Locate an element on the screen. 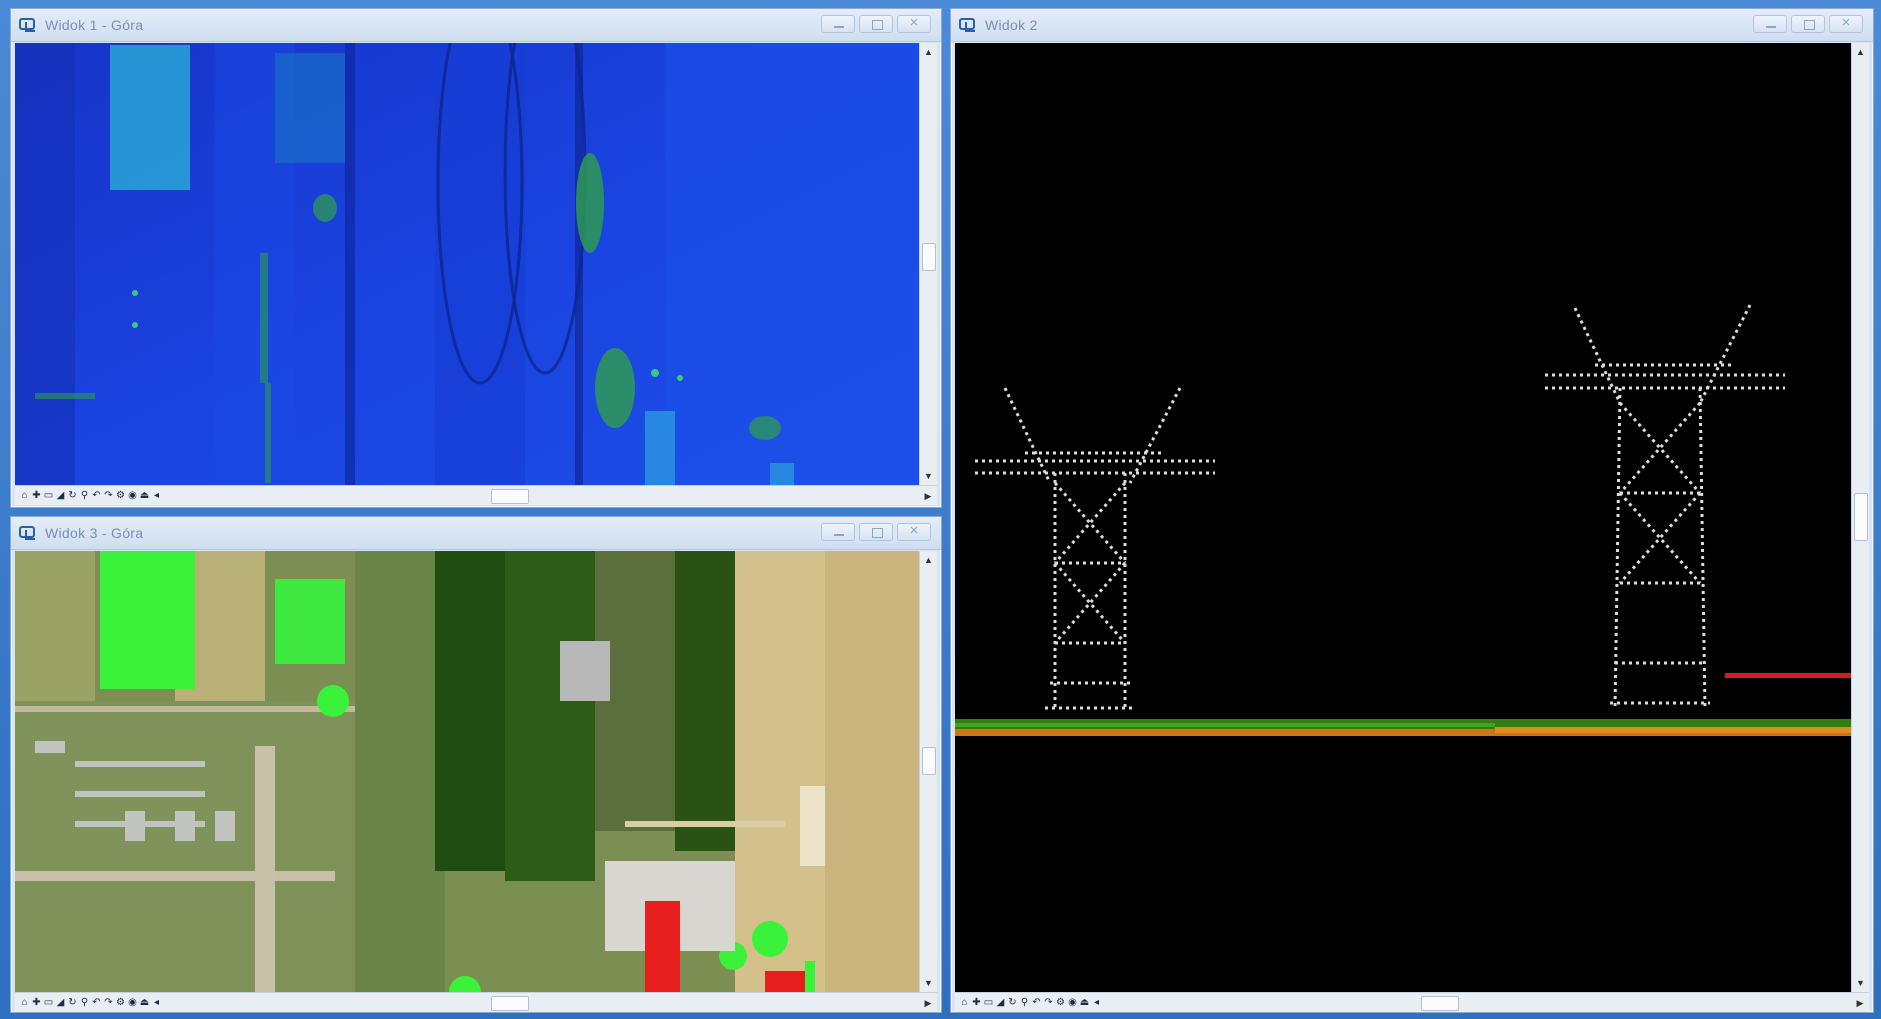 This screenshot has width=1881, height=1019. window-title: Widok 1 - Góra is located at coordinates (94, 25).